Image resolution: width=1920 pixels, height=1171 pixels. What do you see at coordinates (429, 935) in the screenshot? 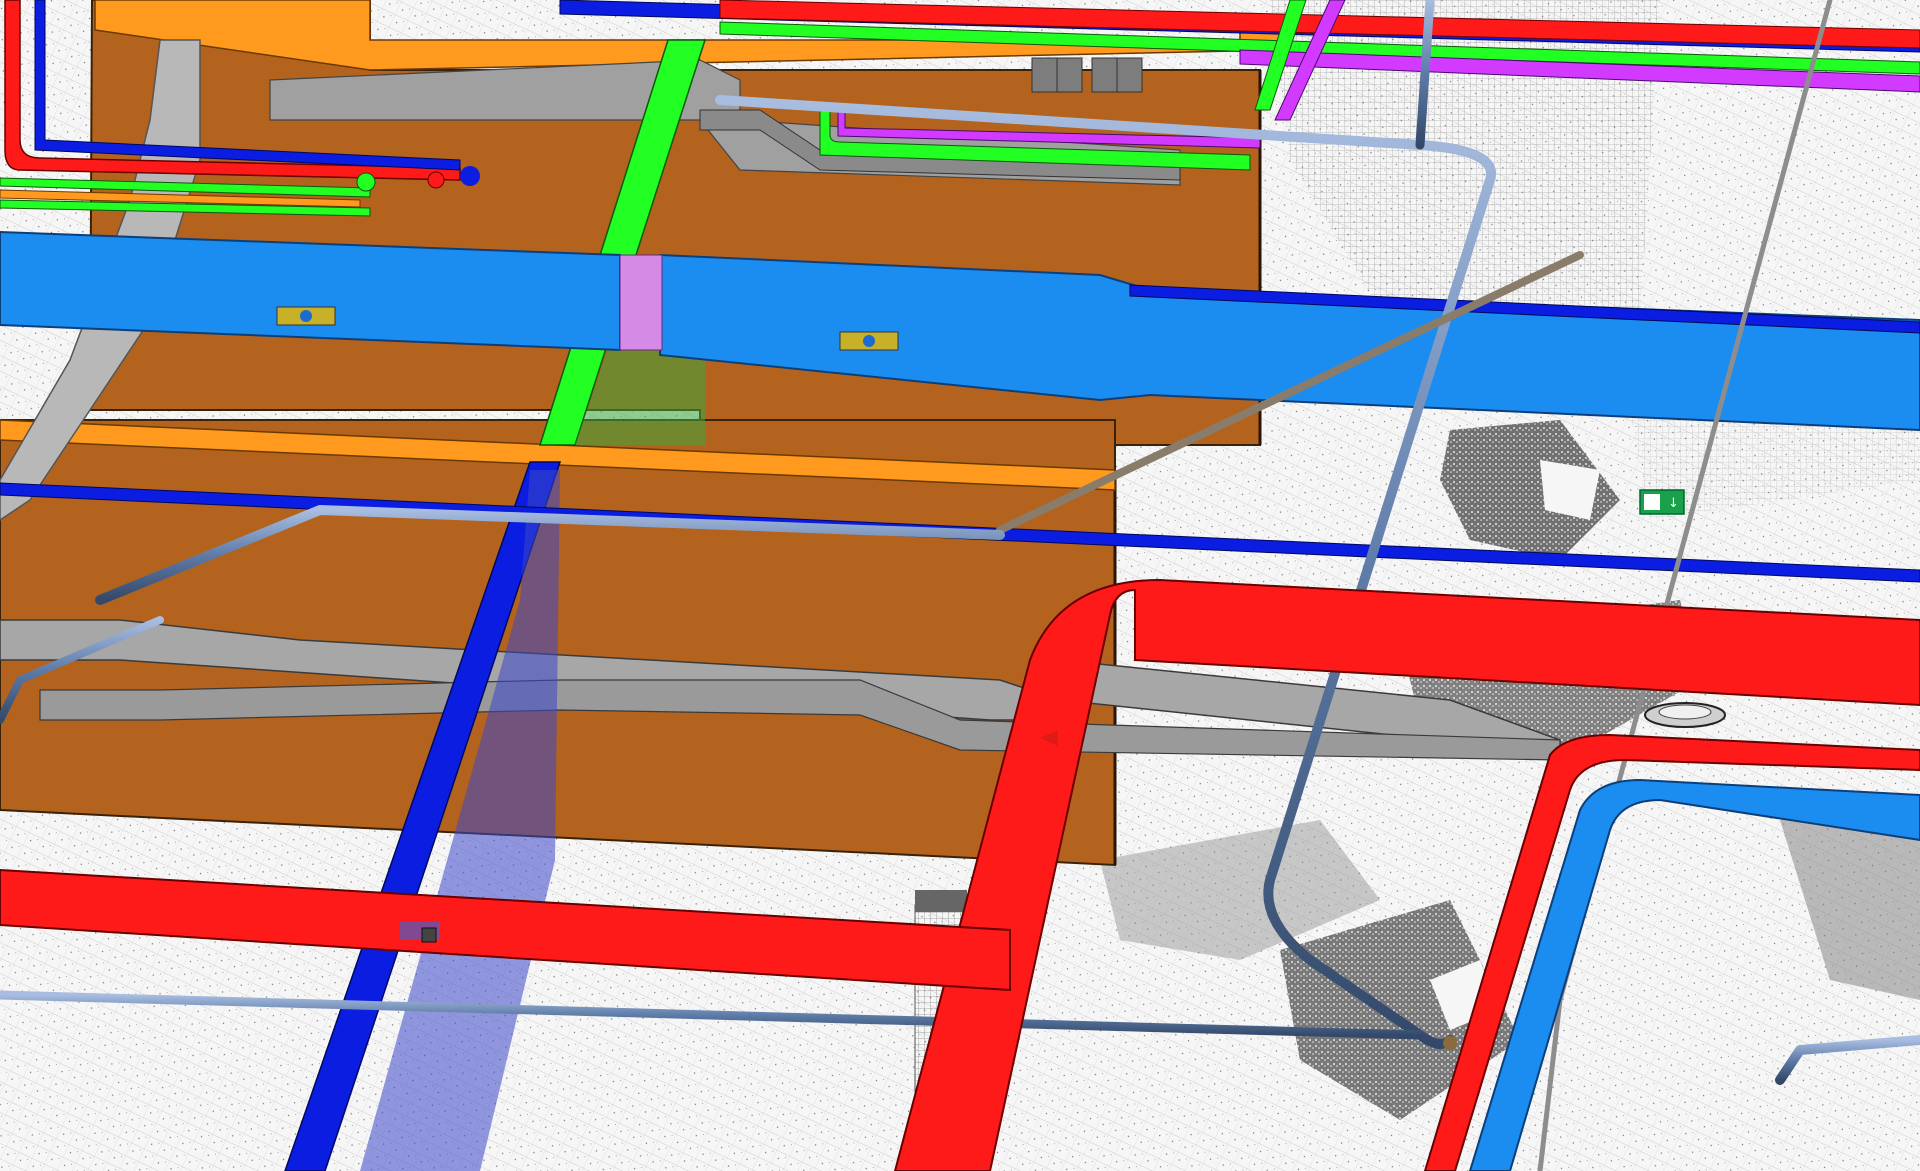
I see `valve-box` at bounding box center [429, 935].